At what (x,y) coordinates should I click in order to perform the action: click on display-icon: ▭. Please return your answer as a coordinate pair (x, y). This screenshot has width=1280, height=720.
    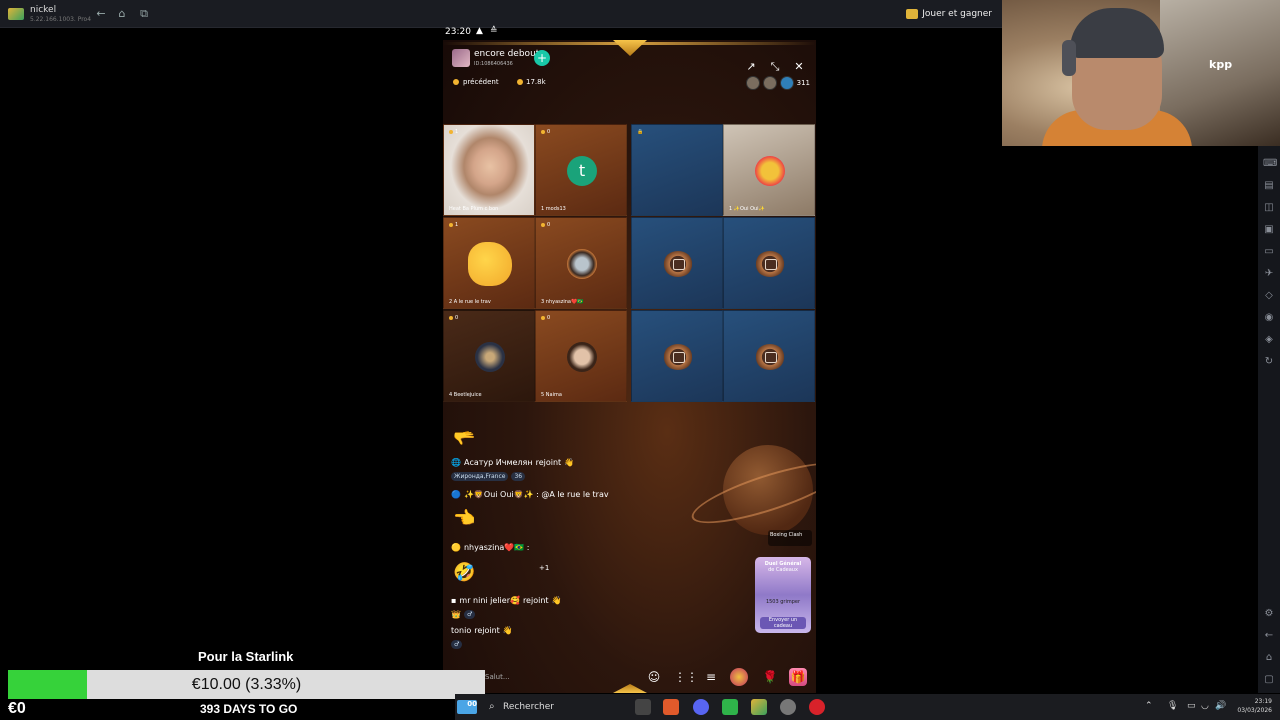
    Looking at the image, I should click on (1191, 706).